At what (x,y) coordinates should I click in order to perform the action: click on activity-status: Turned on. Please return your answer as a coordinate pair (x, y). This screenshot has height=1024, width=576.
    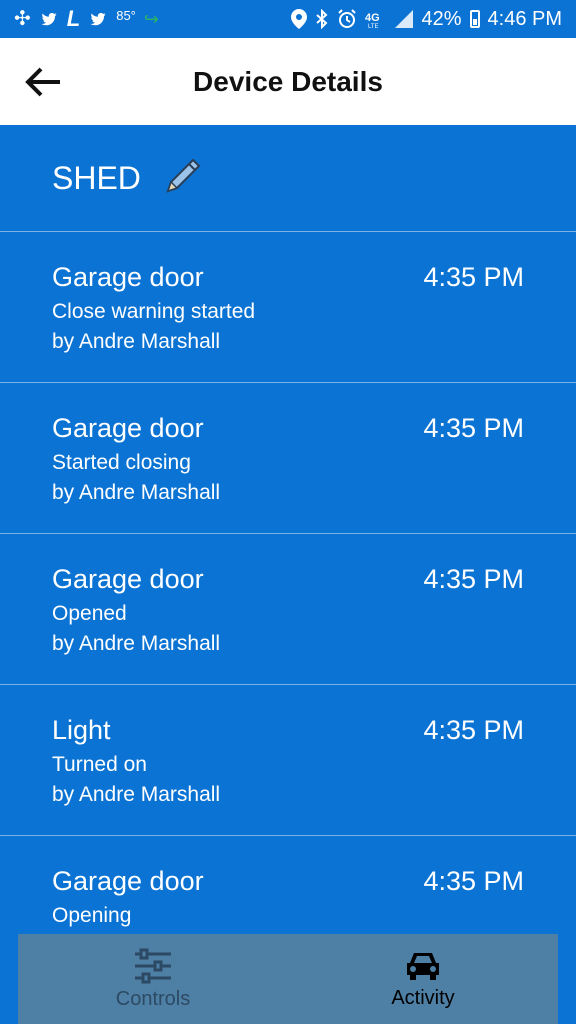
    Looking at the image, I should click on (99, 764).